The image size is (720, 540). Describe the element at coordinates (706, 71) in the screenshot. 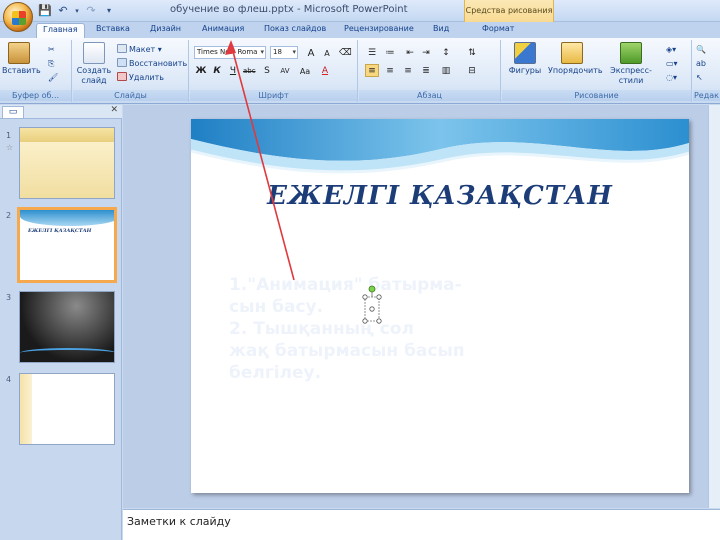

I see `group-editing: 🔍 ab ↖ Редак` at that location.